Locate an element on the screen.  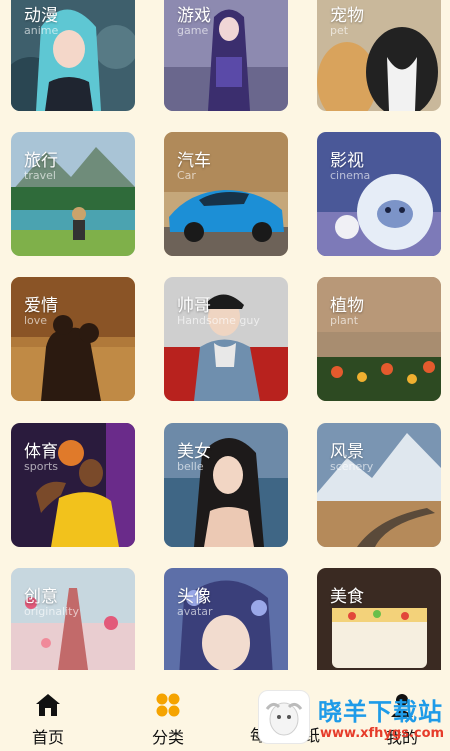
category-title: 头像 is located at coordinates (194, 597).